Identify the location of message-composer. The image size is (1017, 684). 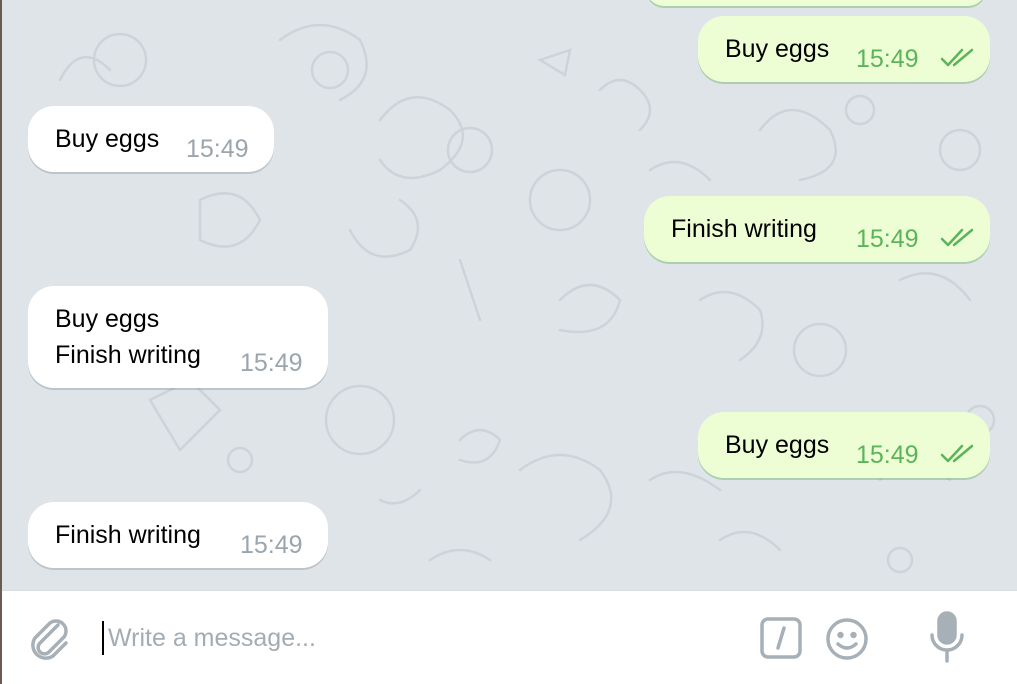
(508, 637).